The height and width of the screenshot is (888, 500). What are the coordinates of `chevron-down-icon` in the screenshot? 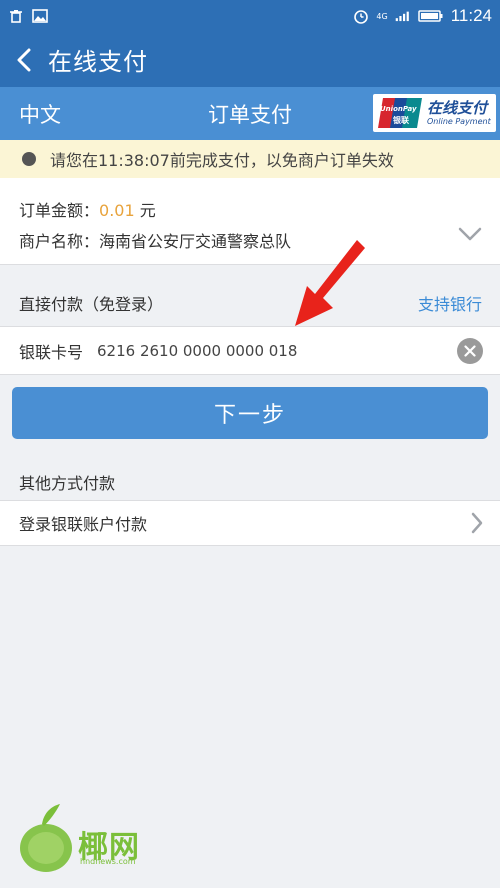 It's located at (470, 234).